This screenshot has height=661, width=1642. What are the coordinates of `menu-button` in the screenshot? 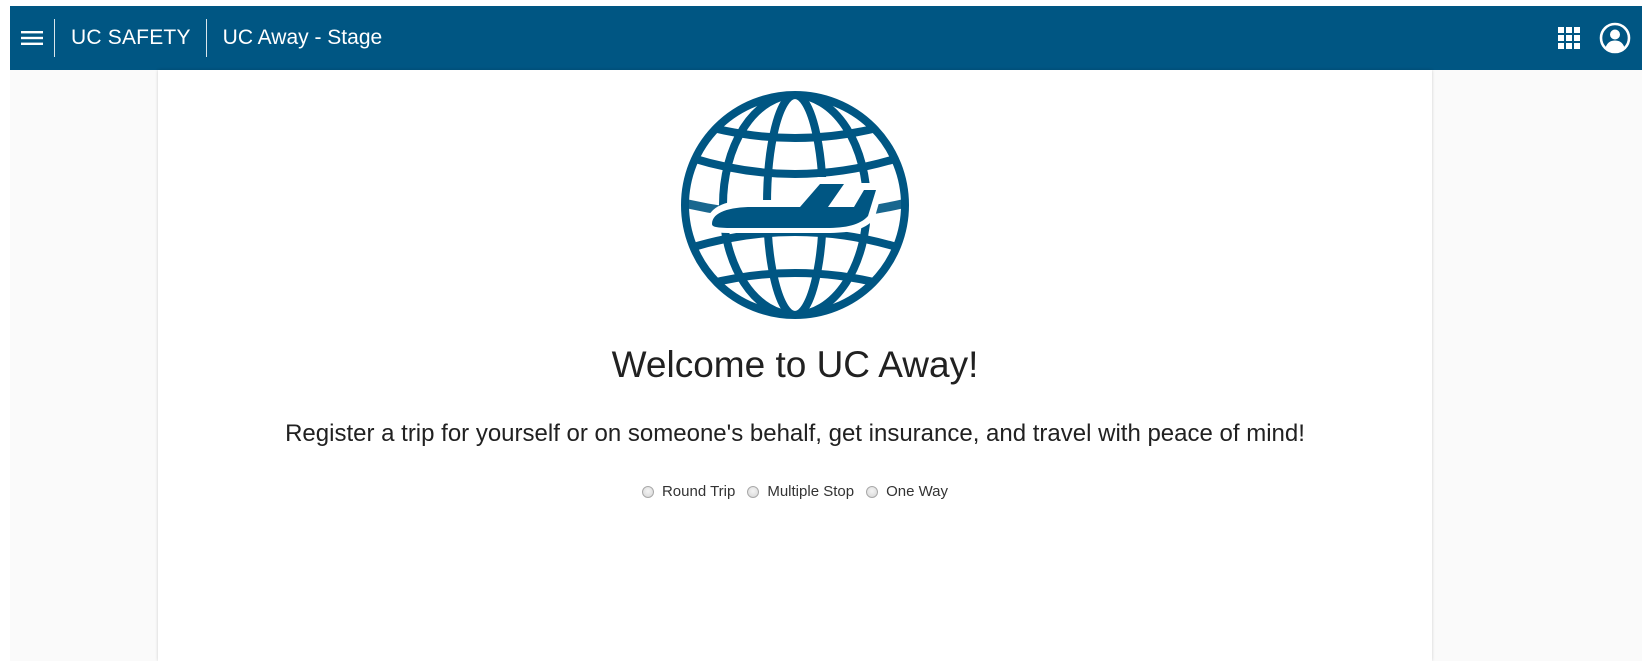 It's located at (32, 38).